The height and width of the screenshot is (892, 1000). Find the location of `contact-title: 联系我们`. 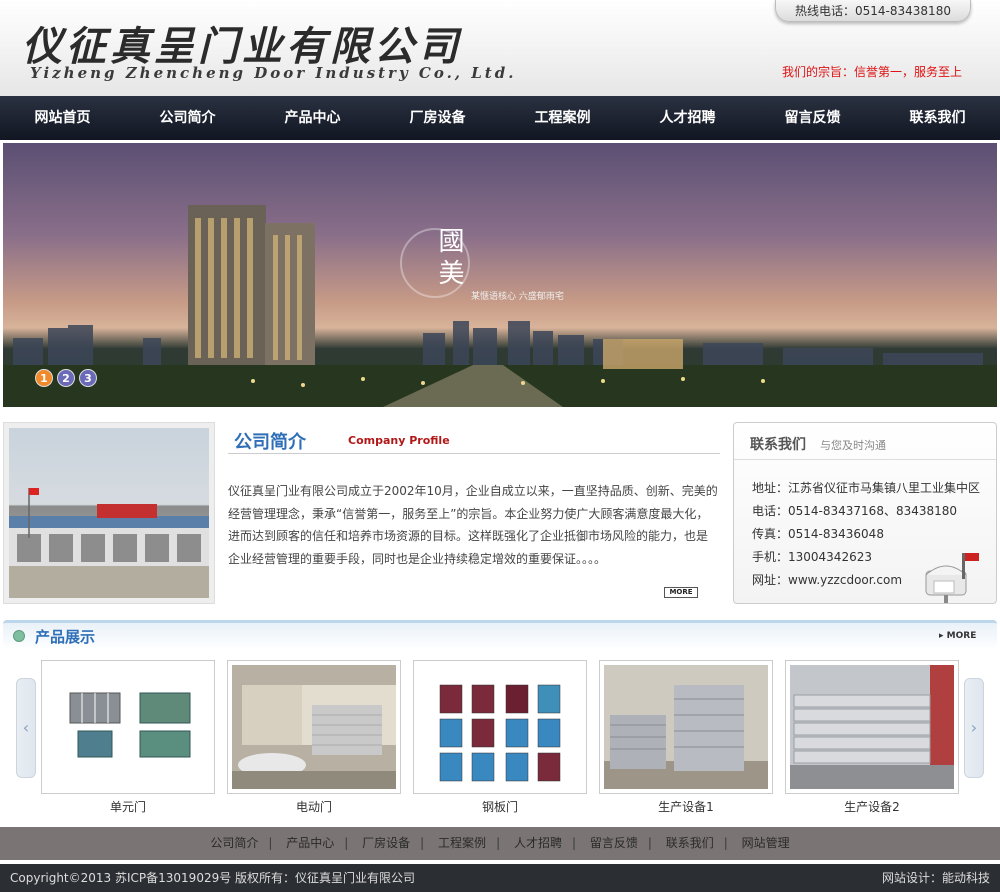

contact-title: 联系我们 is located at coordinates (778, 445).